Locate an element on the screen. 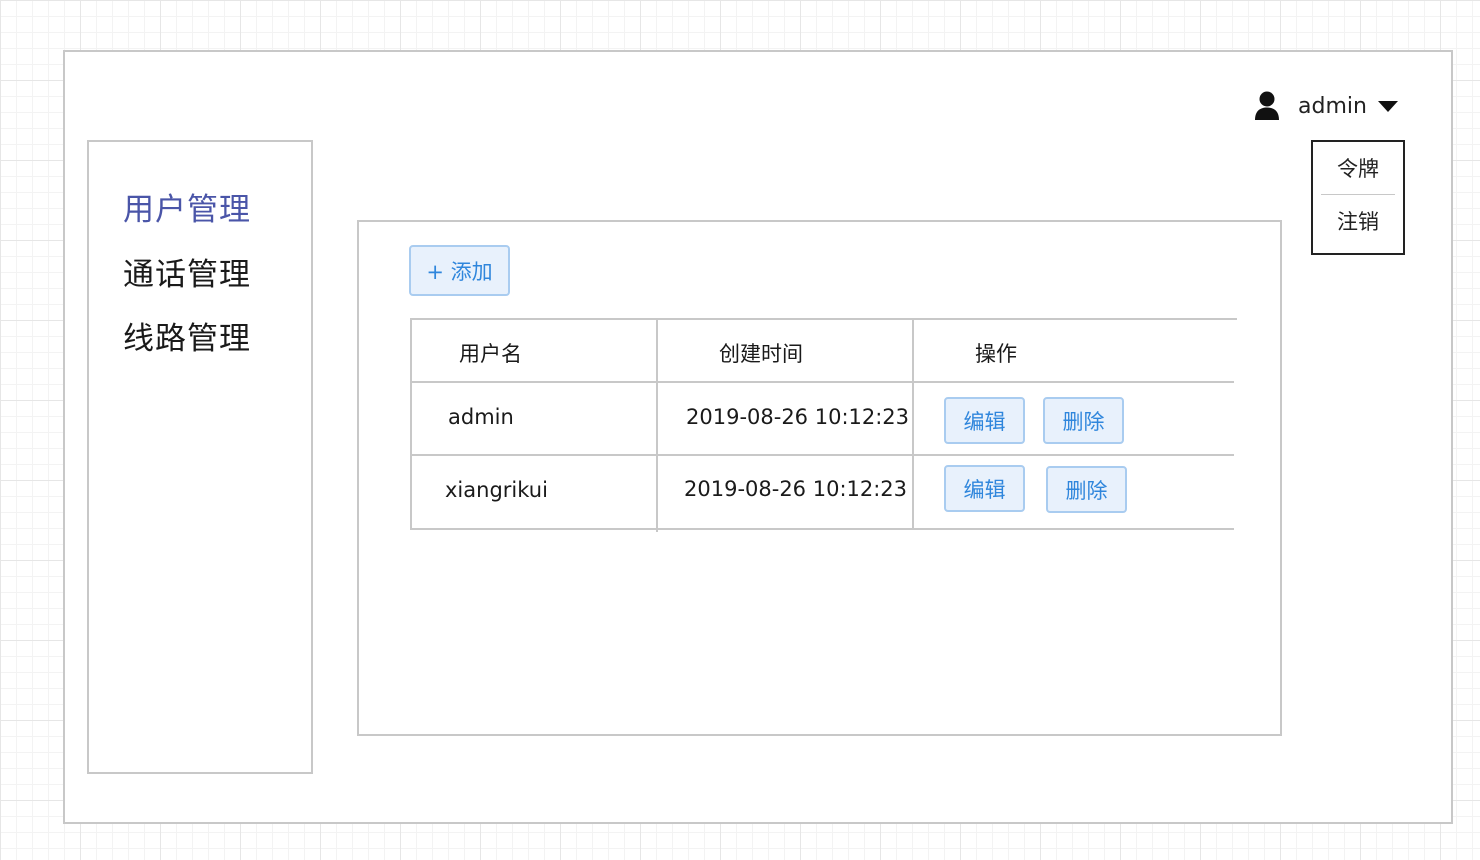  user-menu-trigger: admin is located at coordinates (1326, 106).